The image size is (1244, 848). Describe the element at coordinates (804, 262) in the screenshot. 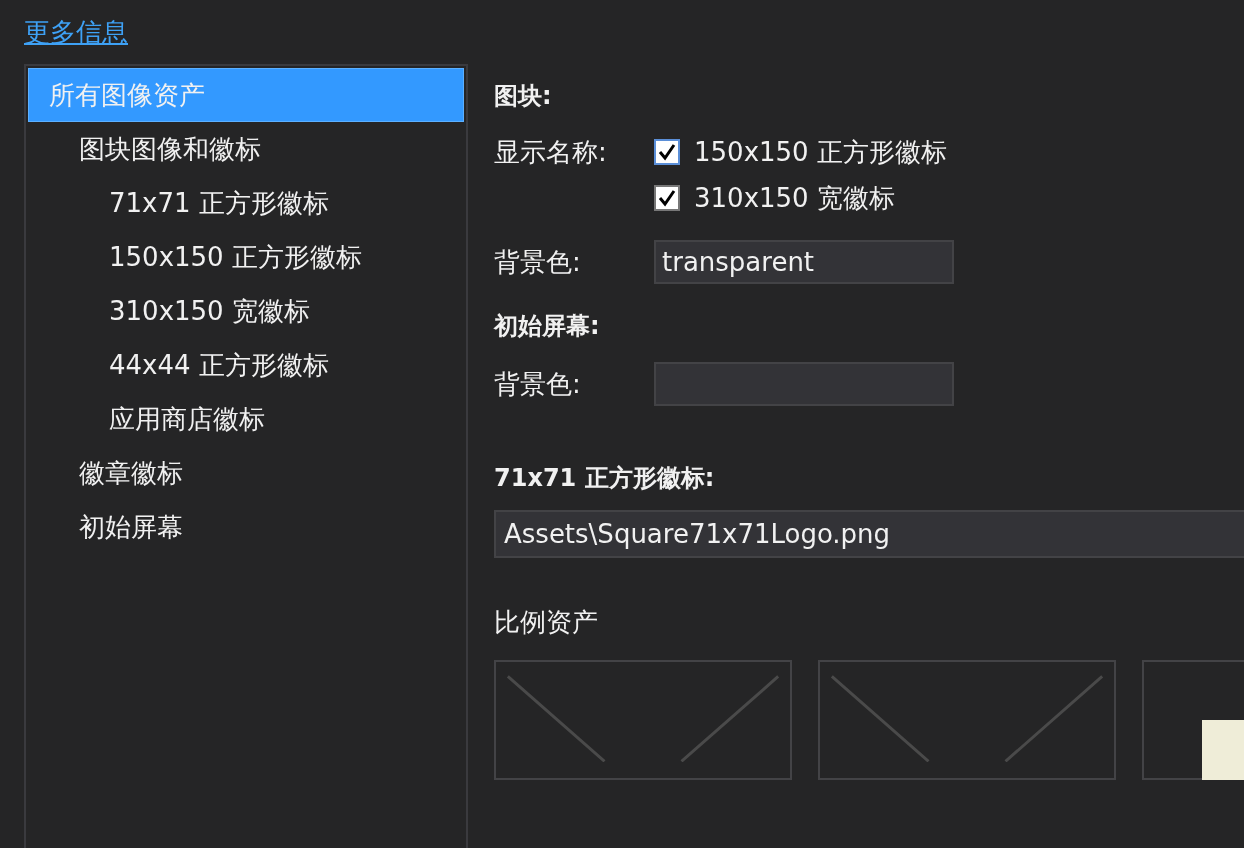

I see `background-color-field: transparent` at that location.